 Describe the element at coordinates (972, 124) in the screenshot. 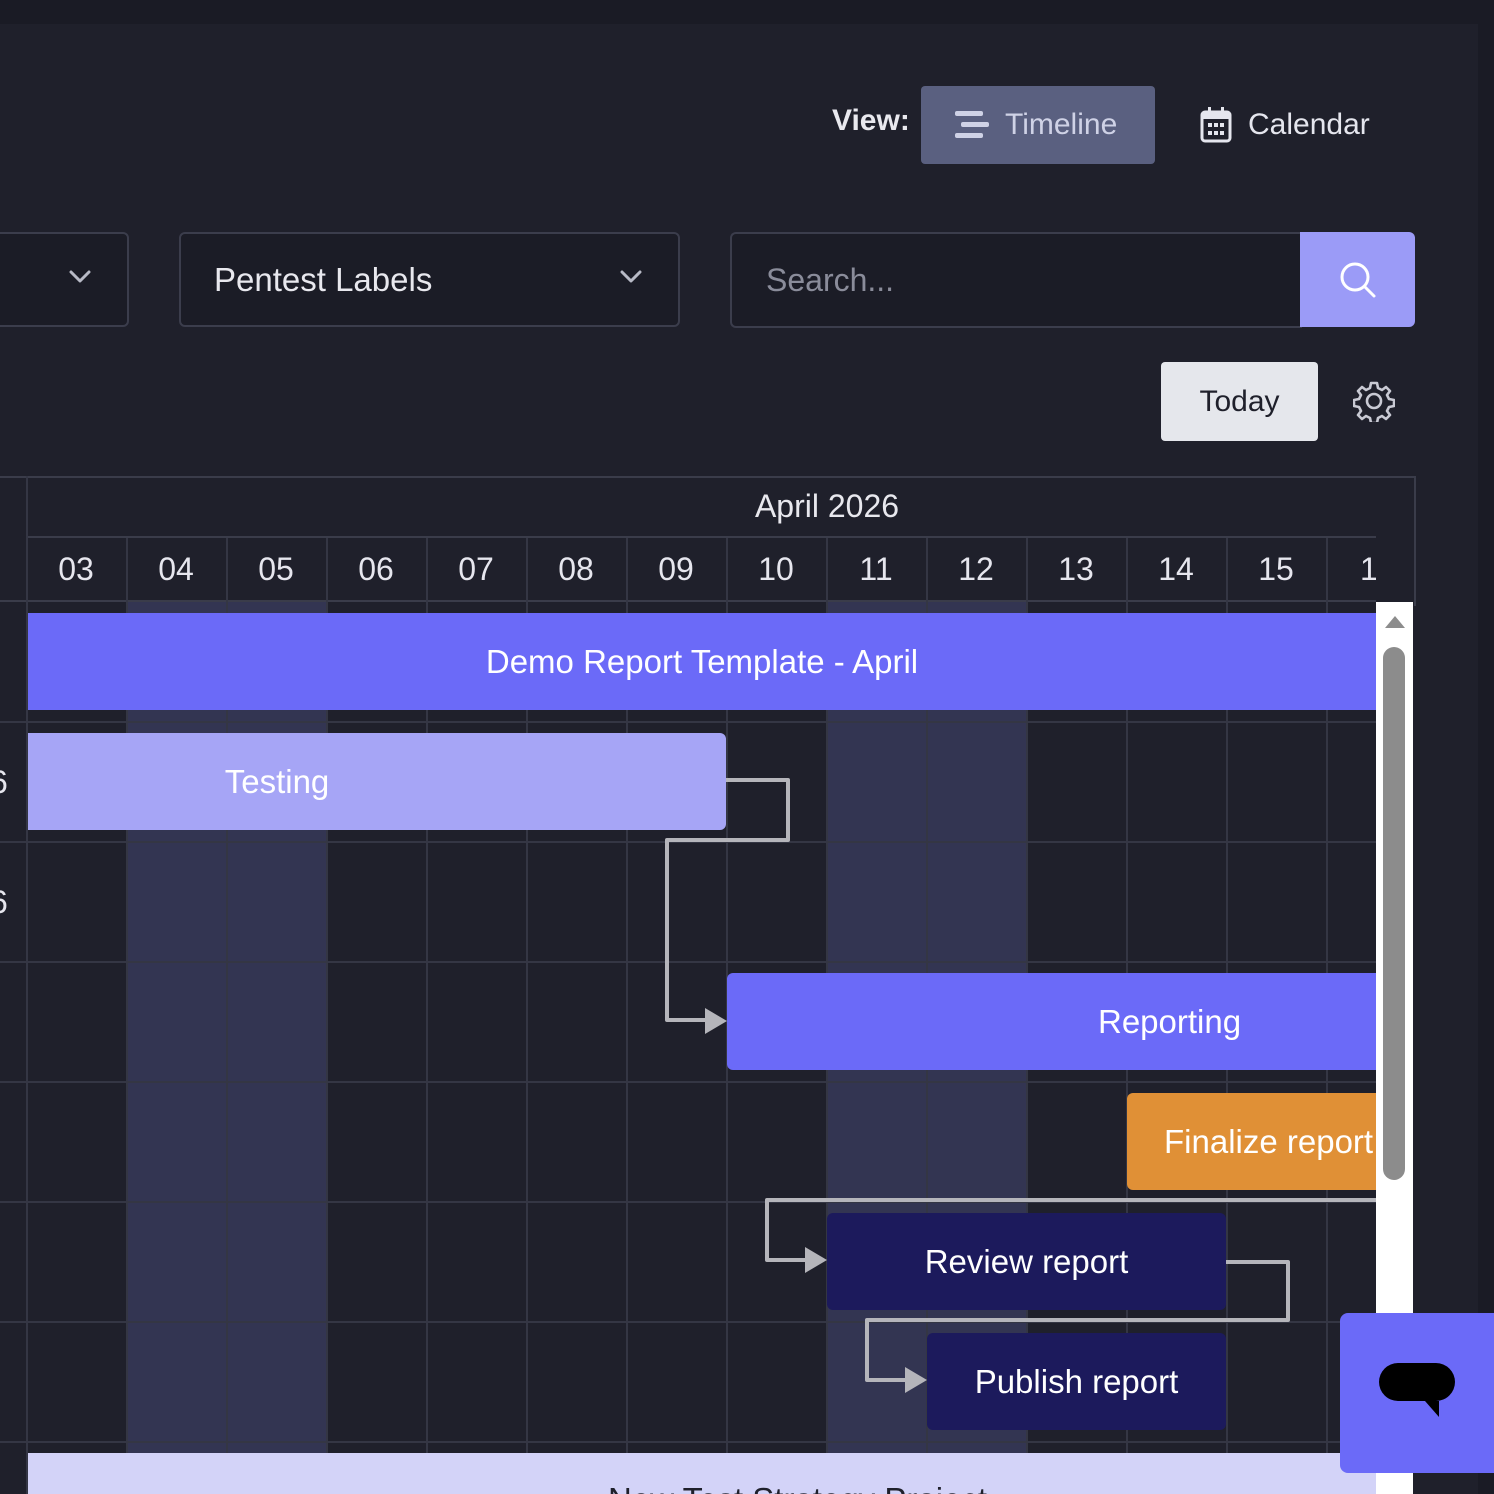

I see `timeline-icon` at that location.